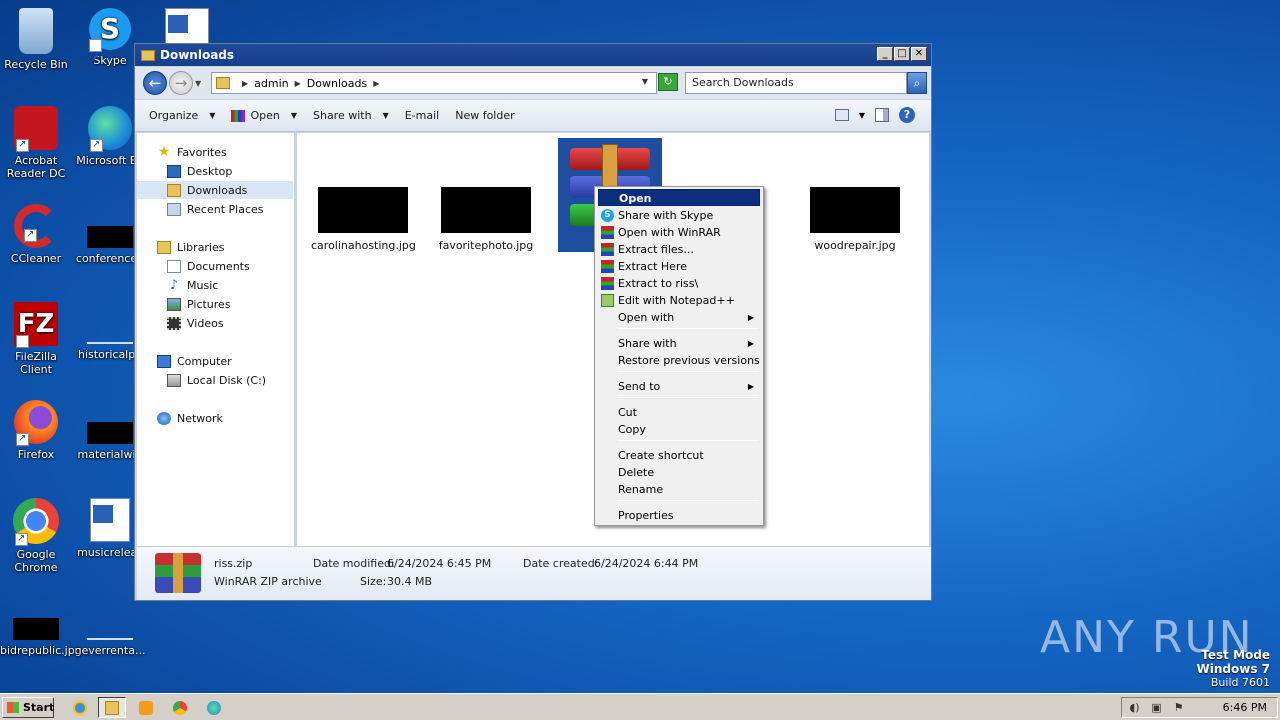 Image resolution: width=1280 pixels, height=720 pixels. I want to click on menu-item-copy: Copy, so click(679, 429).